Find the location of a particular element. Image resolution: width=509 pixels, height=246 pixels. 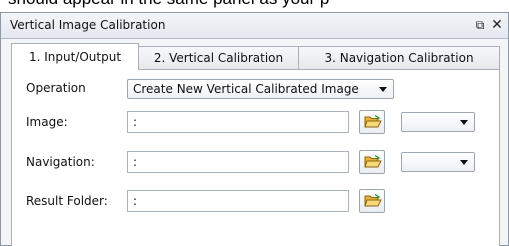

tab-vertical-calibration: 2. Vertical Calibration is located at coordinates (218, 57).